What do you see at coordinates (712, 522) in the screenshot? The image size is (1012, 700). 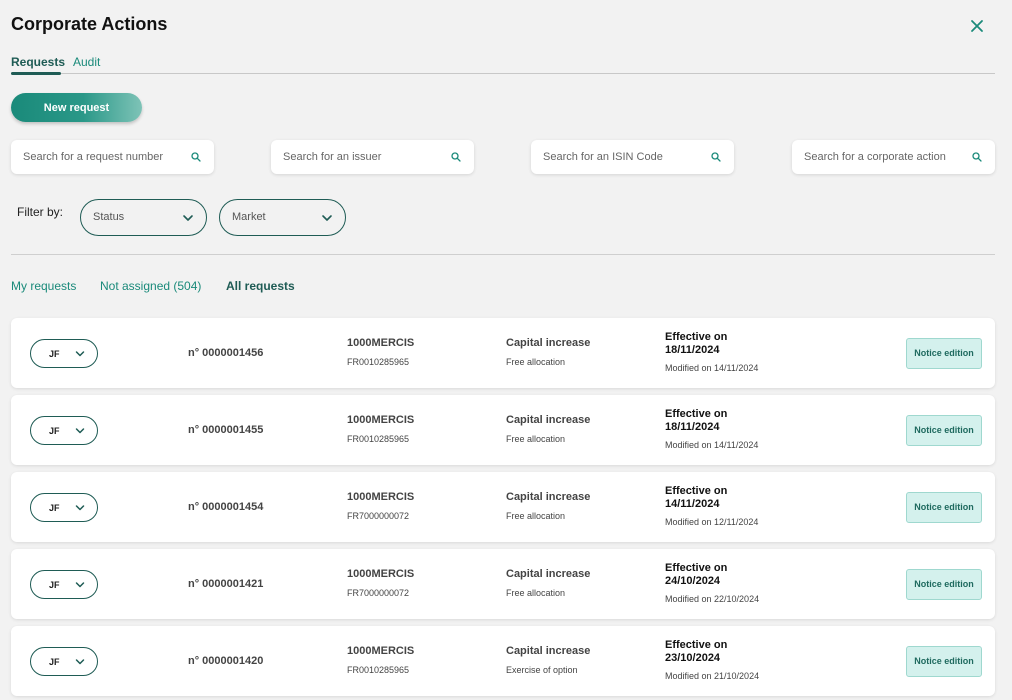 I see `modified-date: Modified on 12/11/2024` at bounding box center [712, 522].